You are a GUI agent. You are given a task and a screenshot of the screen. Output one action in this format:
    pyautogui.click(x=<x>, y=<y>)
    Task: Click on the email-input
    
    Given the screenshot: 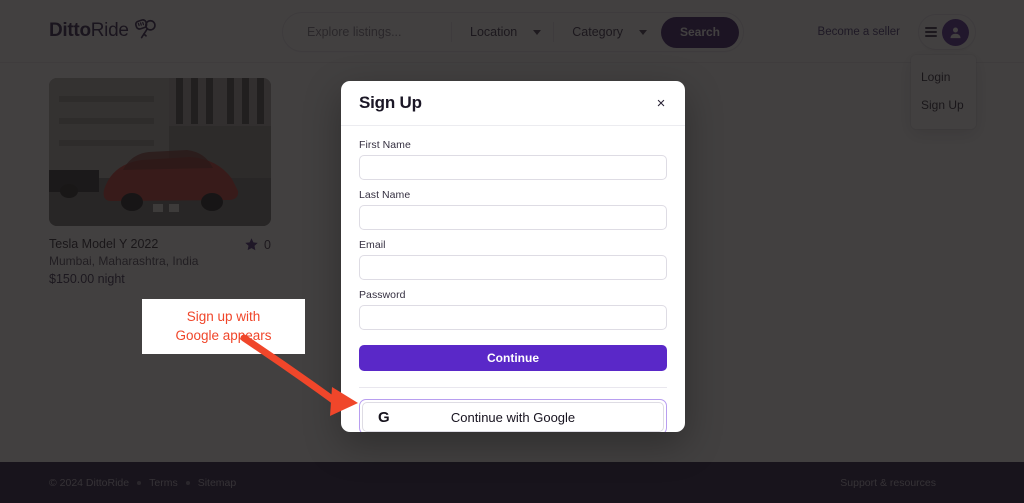 What is the action you would take?
    pyautogui.click(x=513, y=267)
    